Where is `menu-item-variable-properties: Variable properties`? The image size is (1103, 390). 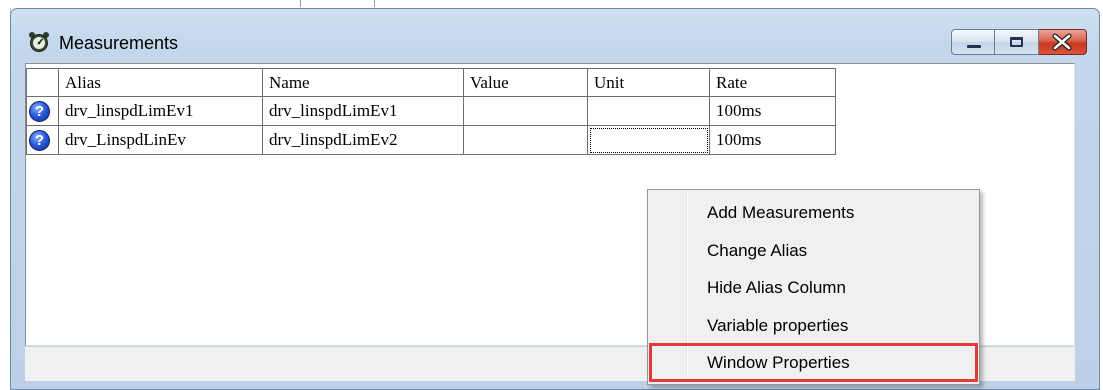 menu-item-variable-properties: Variable properties is located at coordinates (813, 325).